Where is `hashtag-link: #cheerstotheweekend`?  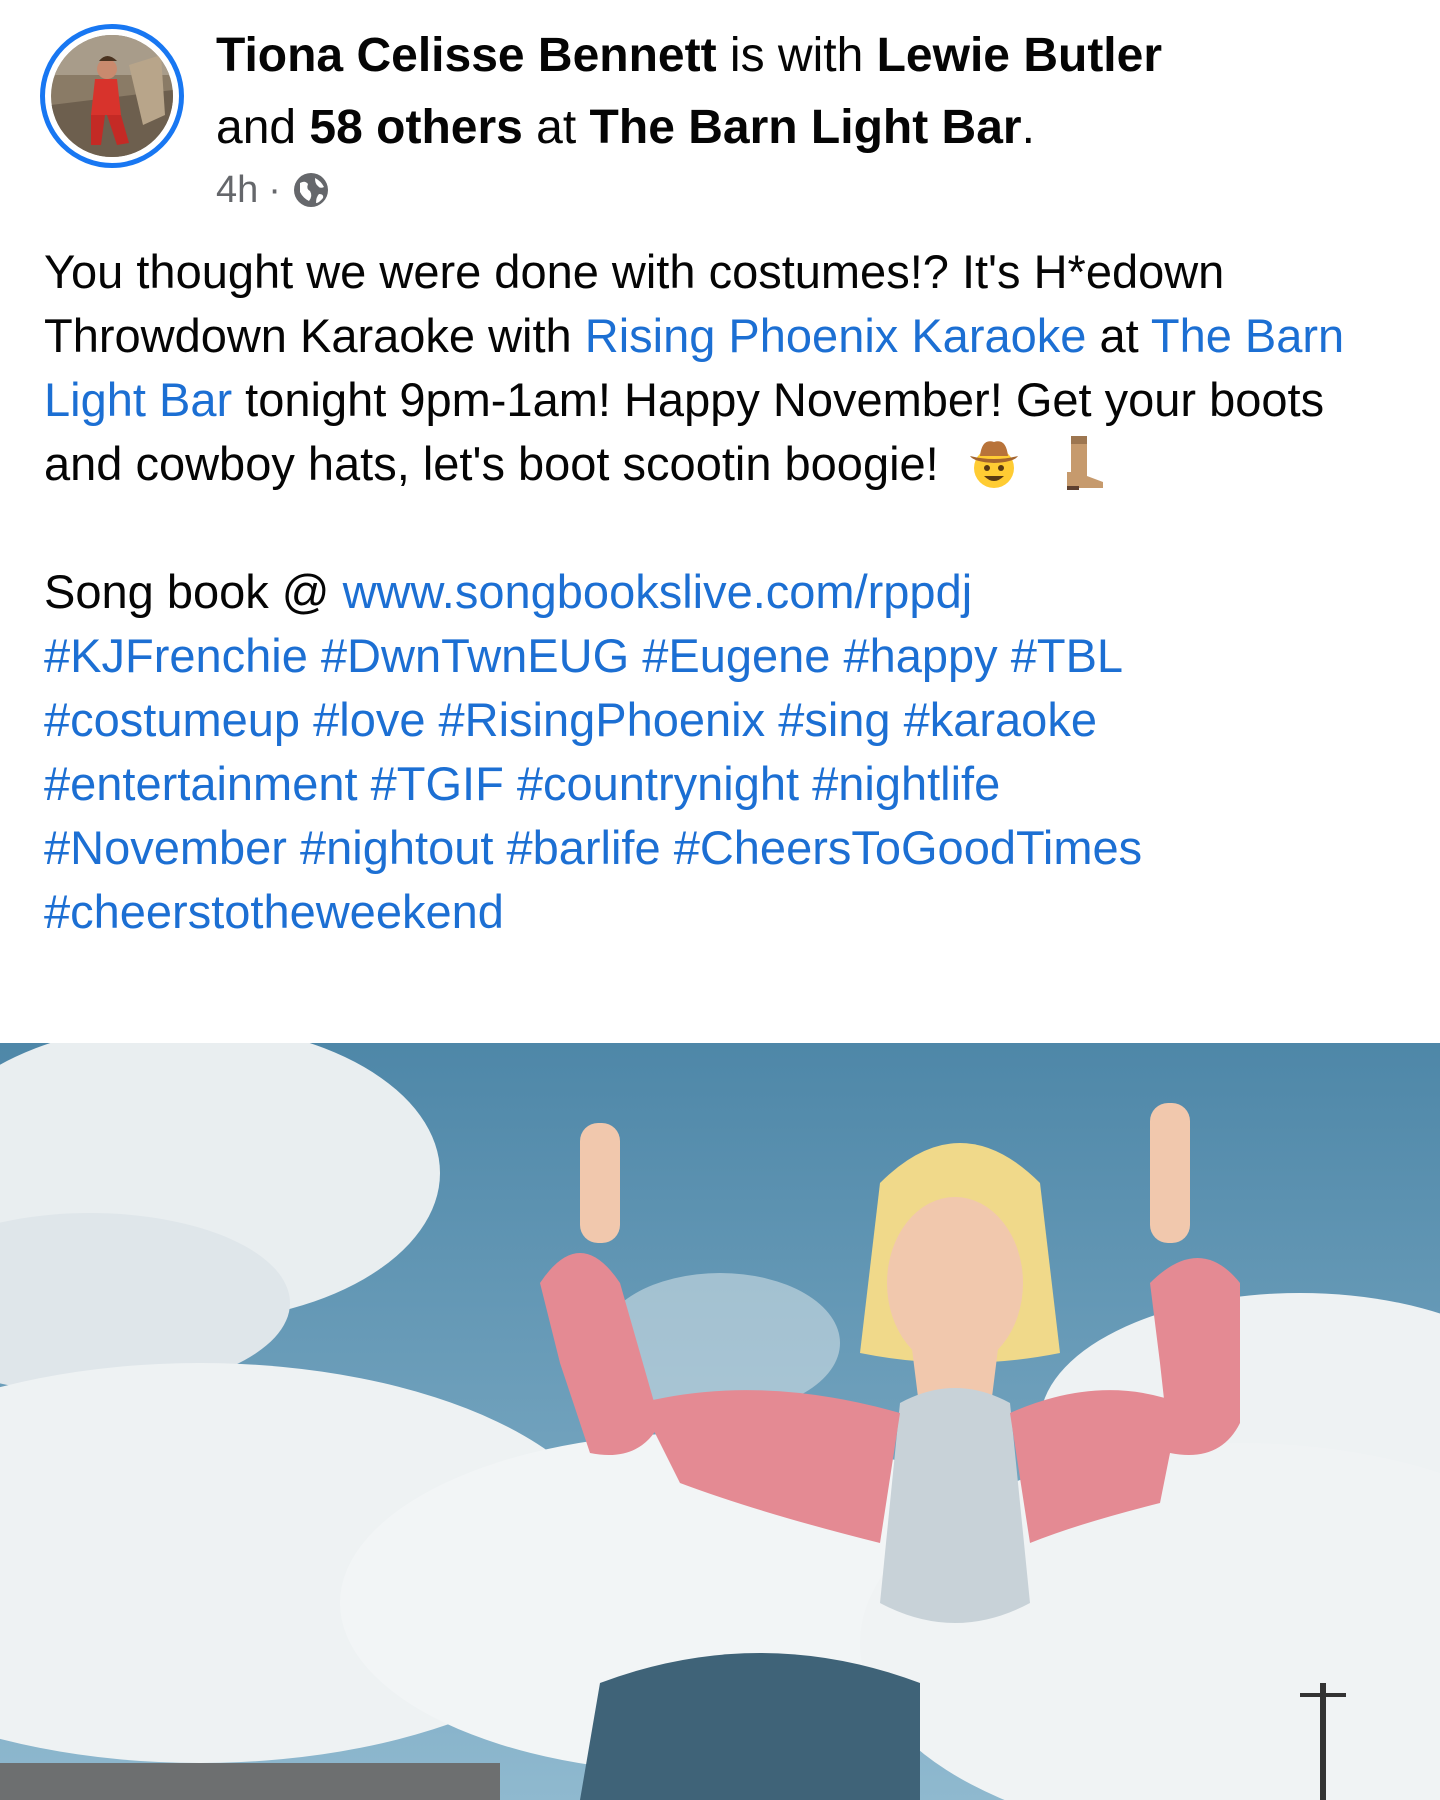 hashtag-link: #cheerstotheweekend is located at coordinates (274, 911).